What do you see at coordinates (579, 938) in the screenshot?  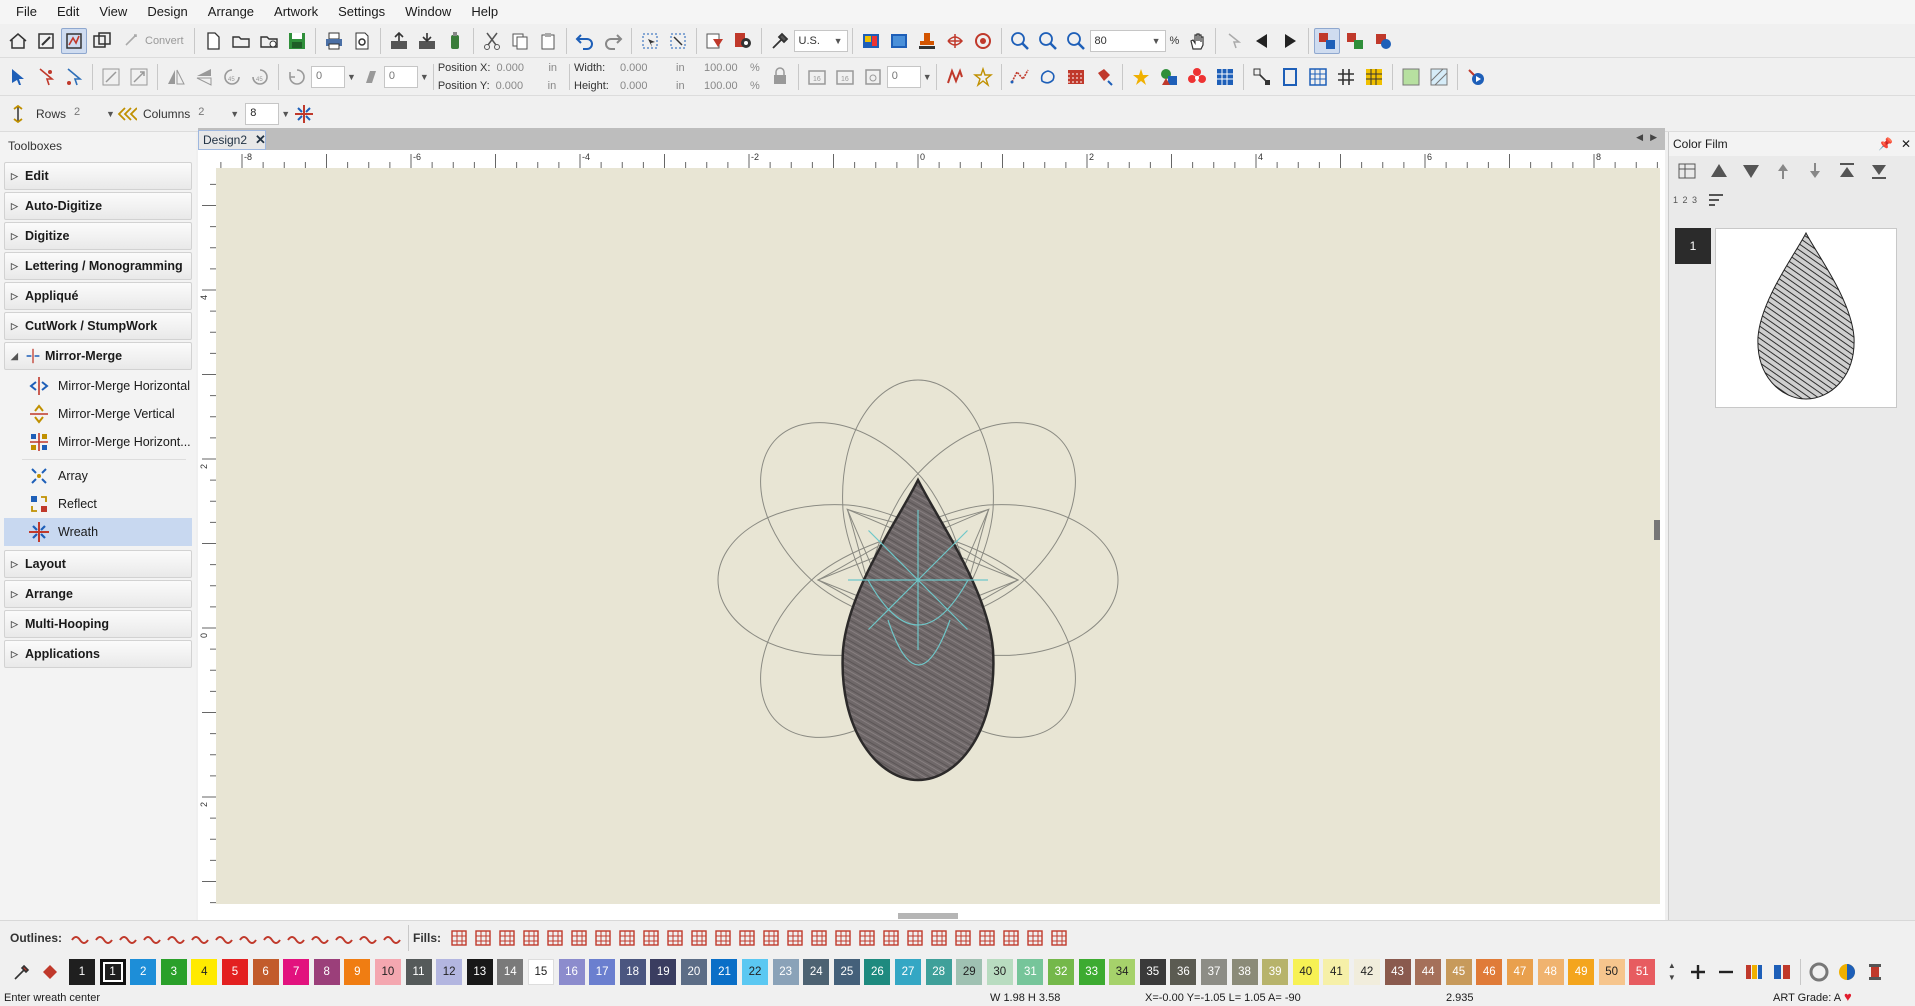 I see `fill-spiral-icon` at bounding box center [579, 938].